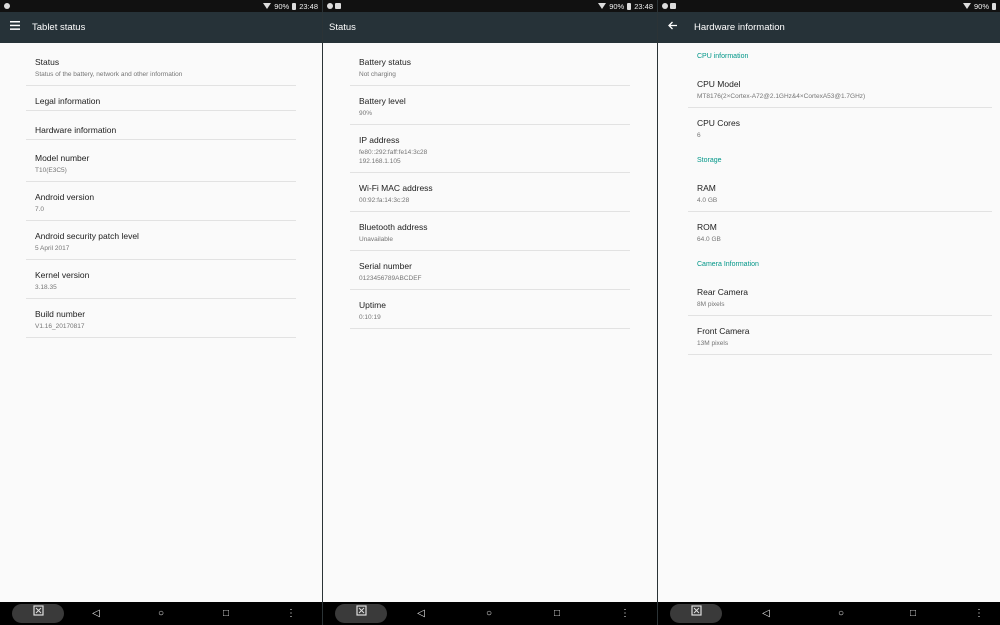  I want to click on list-item-legal-information: Legal information, so click(161, 98).